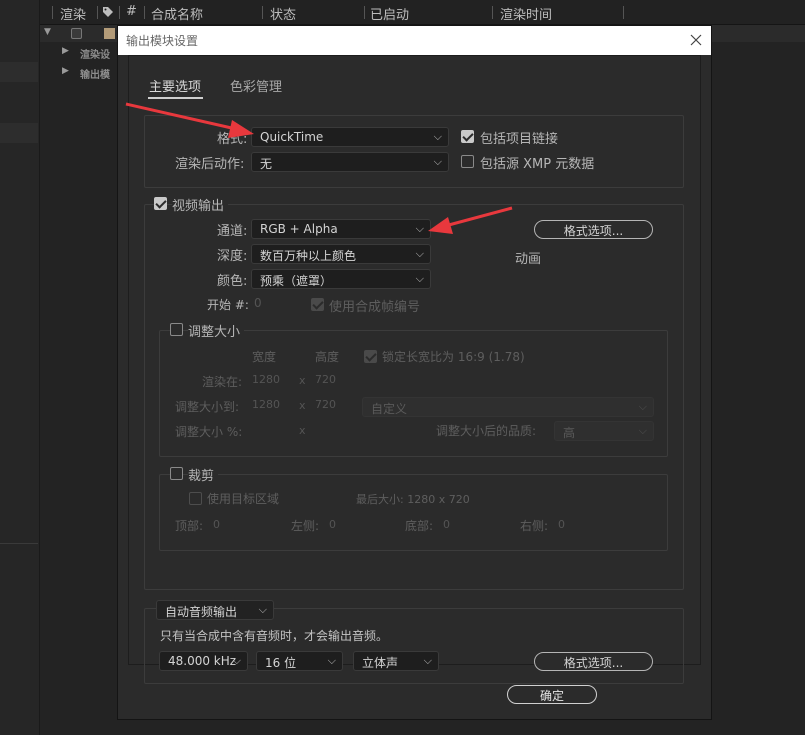  What do you see at coordinates (176, 329) in the screenshot?
I see `resize-checkbox` at bounding box center [176, 329].